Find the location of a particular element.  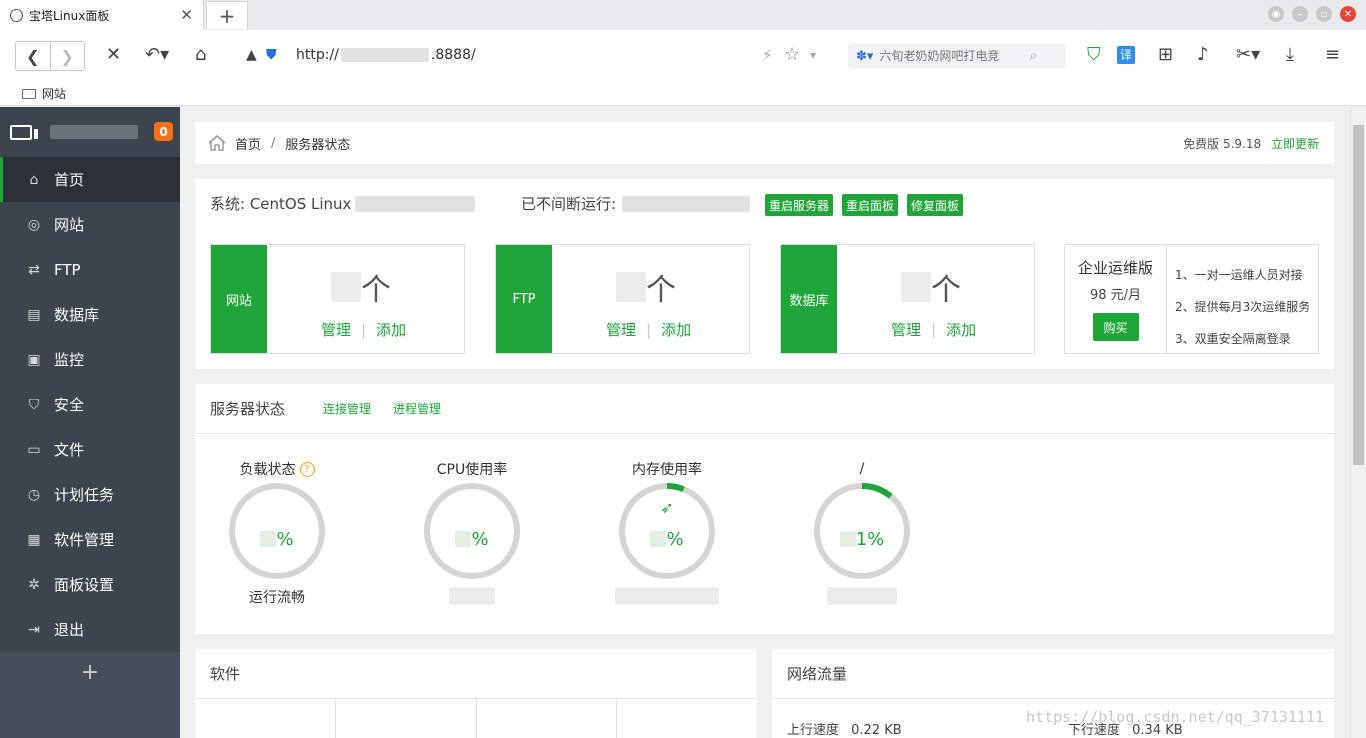

search-icon: ⌕ is located at coordinates (1033, 56).